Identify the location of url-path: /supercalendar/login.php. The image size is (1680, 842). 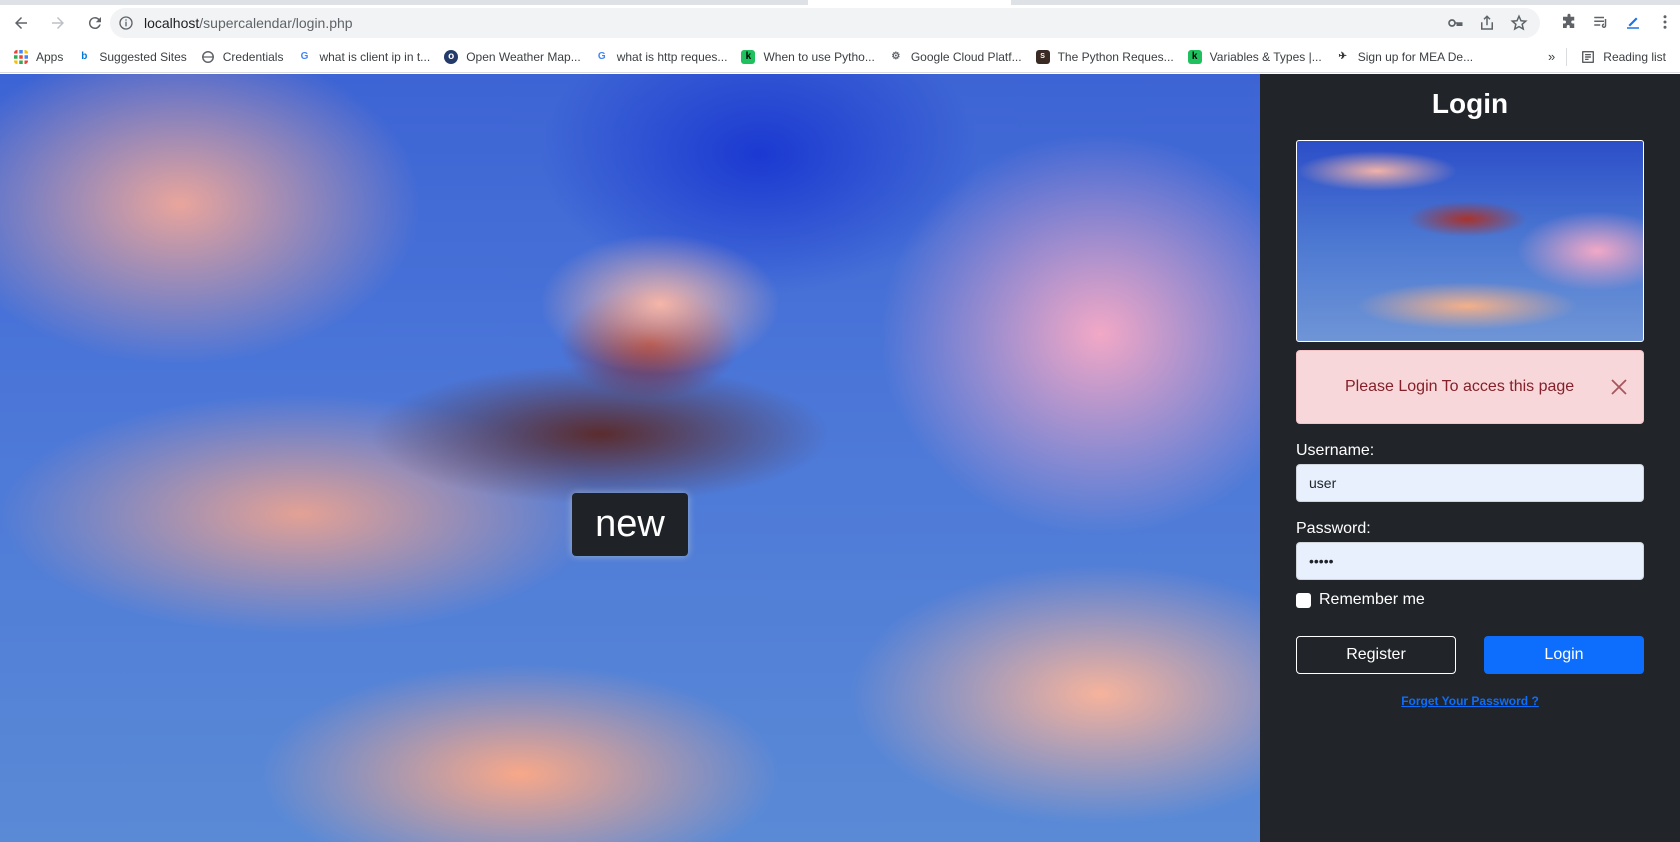
(276, 23).